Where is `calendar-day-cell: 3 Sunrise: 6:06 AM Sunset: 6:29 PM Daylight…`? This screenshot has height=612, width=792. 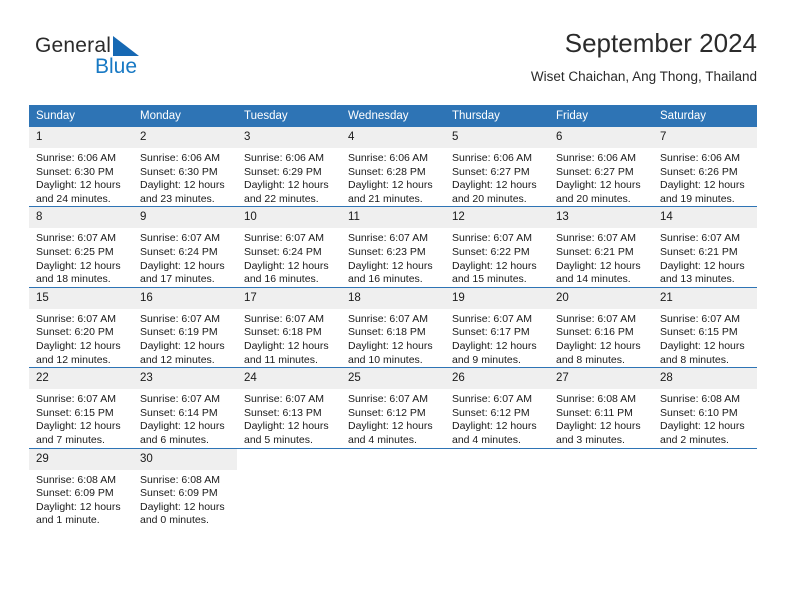 calendar-day-cell: 3 Sunrise: 6:06 AM Sunset: 6:29 PM Daylight… is located at coordinates (289, 167).